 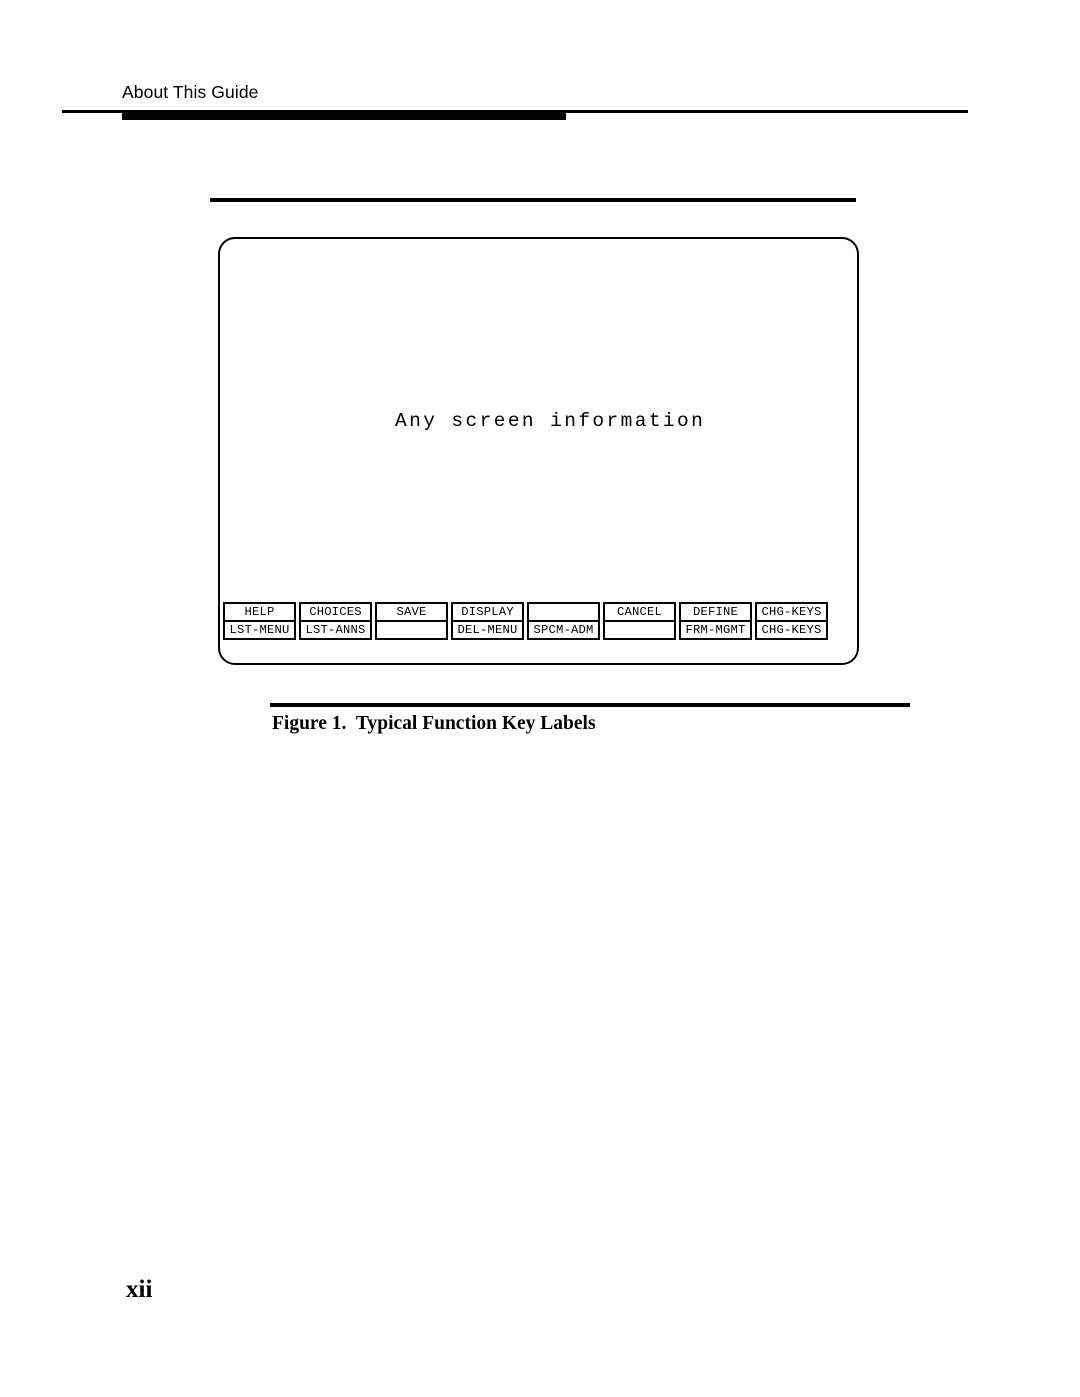 What do you see at coordinates (259, 630) in the screenshot?
I see `function-key-1-bottom-label: LST-MENU` at bounding box center [259, 630].